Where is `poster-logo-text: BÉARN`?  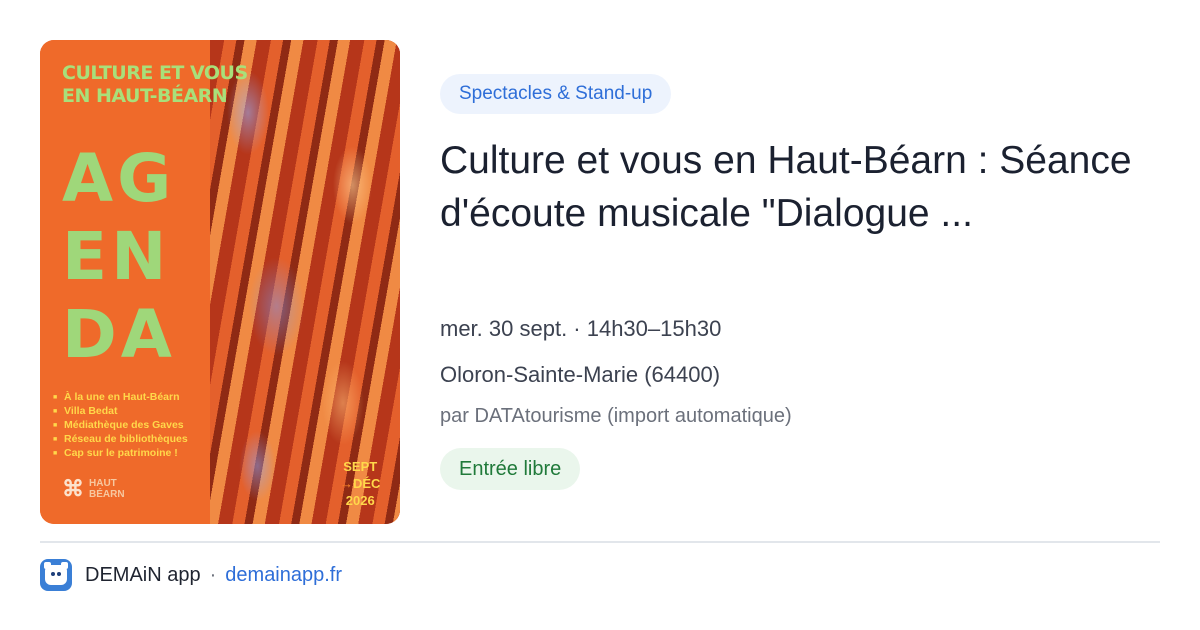 poster-logo-text: BÉARN is located at coordinates (107, 494).